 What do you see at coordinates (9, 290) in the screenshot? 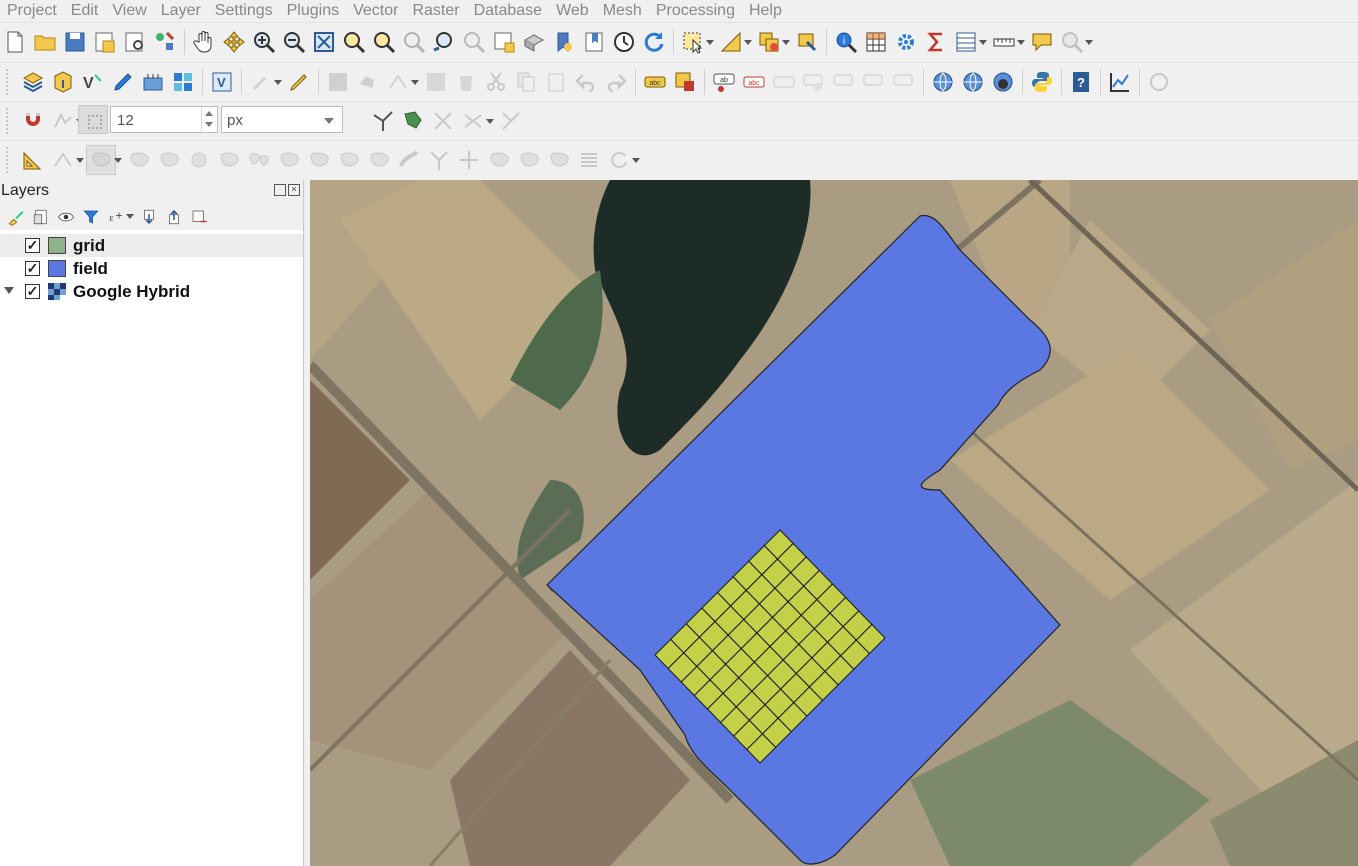
I see `expand-arrow-icon` at bounding box center [9, 290].